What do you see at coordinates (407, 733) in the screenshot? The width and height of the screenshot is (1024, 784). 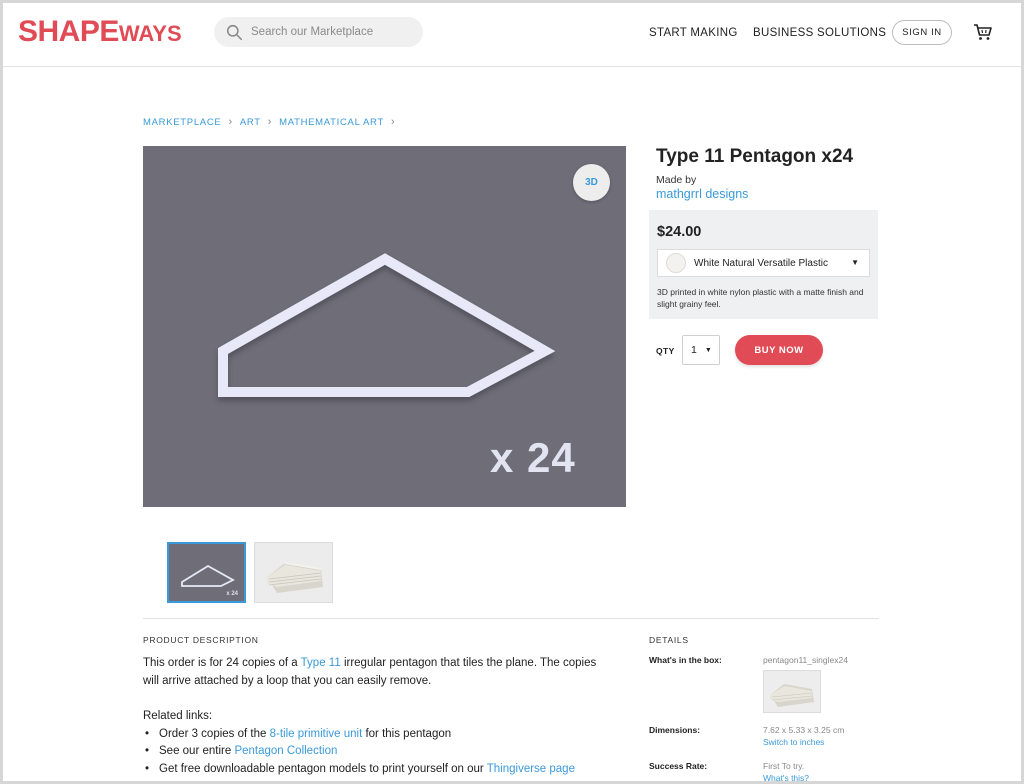 I see `related-text: for this pentagon` at bounding box center [407, 733].